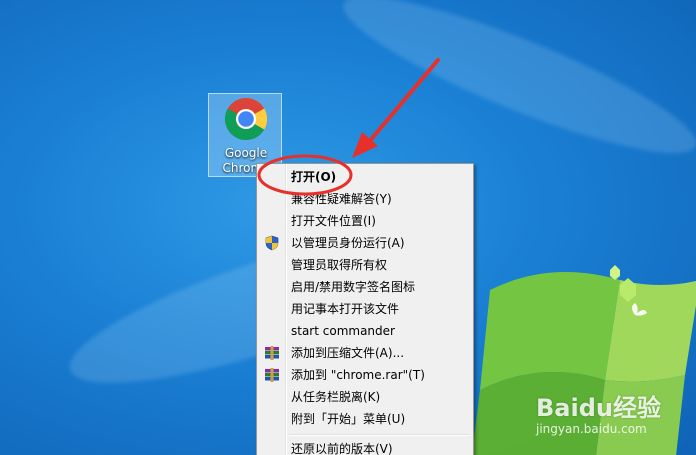 Image resolution: width=696 pixels, height=455 pixels. I want to click on annotation-arrow-shaft, so click(403, 101).